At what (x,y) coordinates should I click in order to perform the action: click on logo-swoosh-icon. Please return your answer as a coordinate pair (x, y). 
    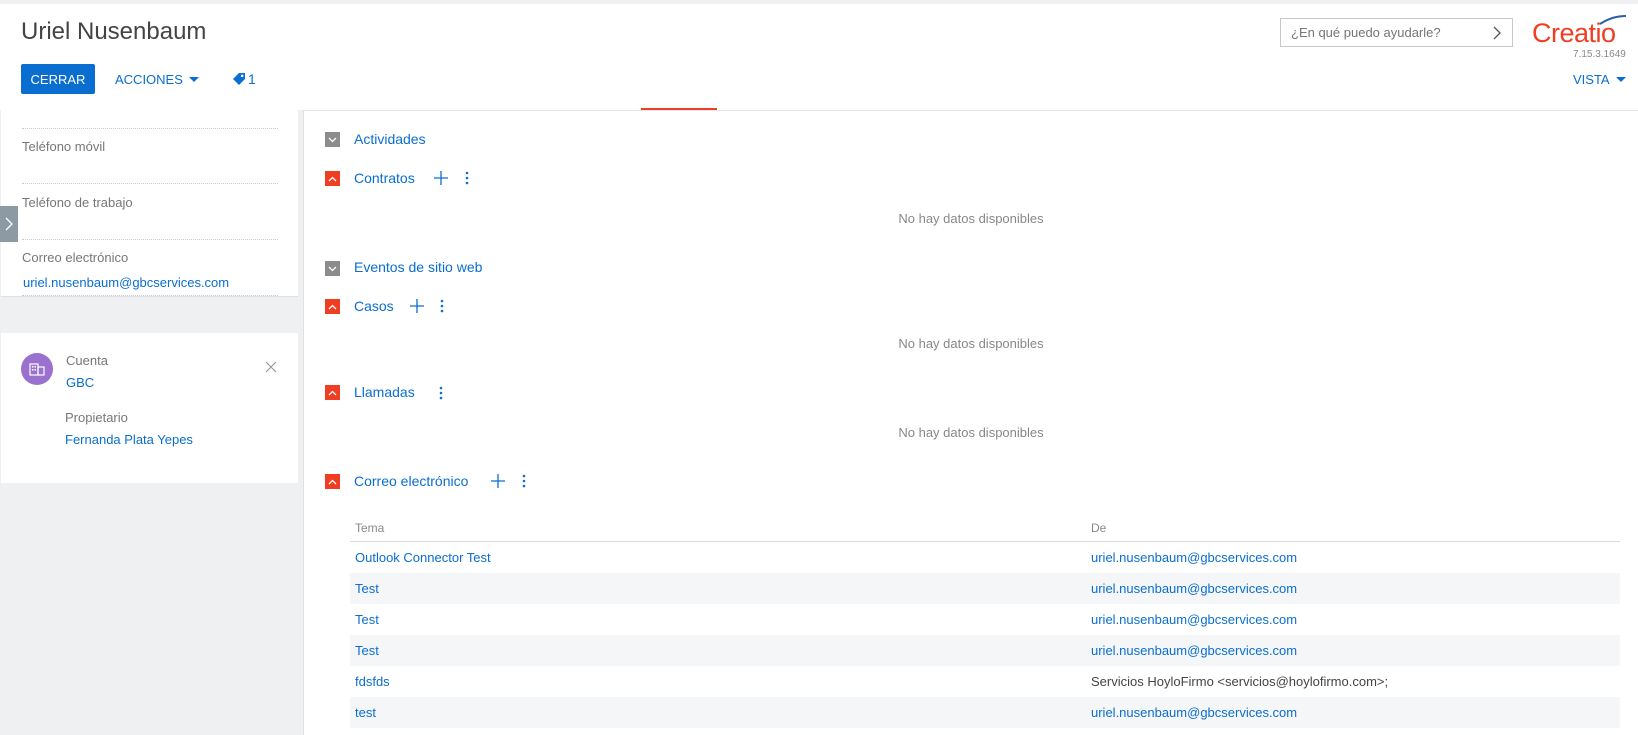
    Looking at the image, I should click on (1613, 20).